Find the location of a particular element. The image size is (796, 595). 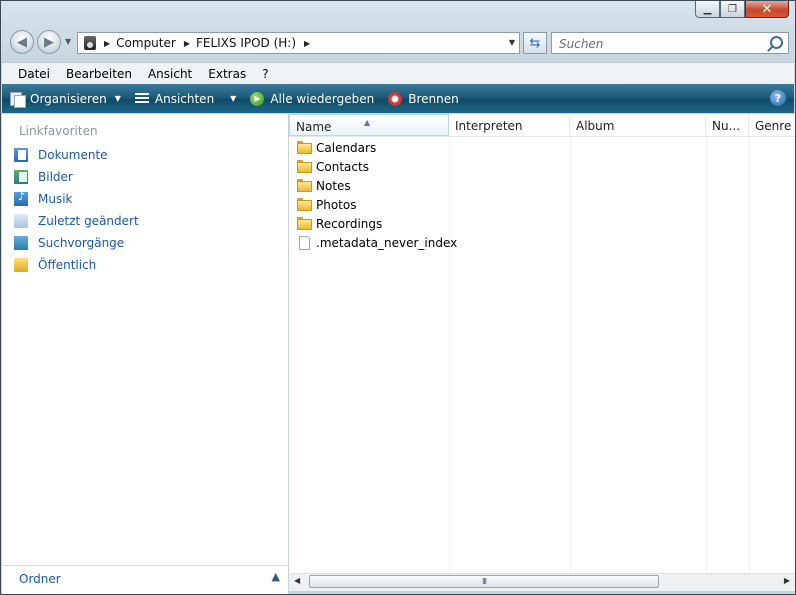

close-button: ✕ is located at coordinates (767, 9).